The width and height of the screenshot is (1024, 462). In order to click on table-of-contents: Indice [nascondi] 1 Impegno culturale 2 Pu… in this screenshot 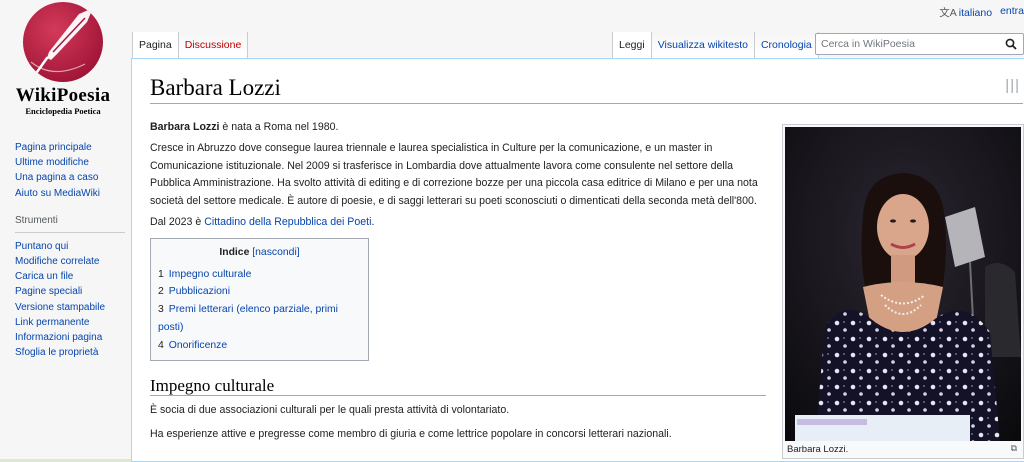, I will do `click(259, 299)`.